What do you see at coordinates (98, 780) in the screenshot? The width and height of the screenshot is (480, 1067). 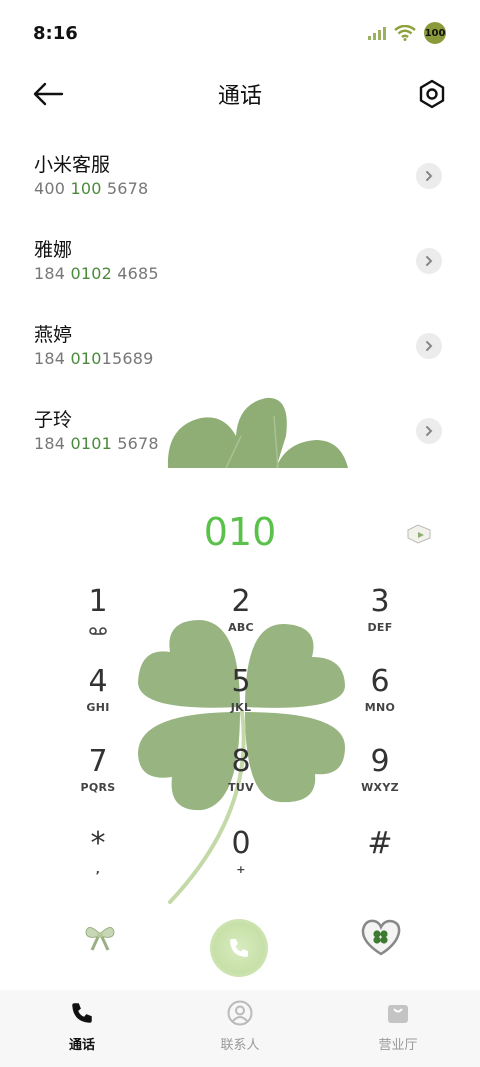 I see `key-7: 7 PQRS` at bounding box center [98, 780].